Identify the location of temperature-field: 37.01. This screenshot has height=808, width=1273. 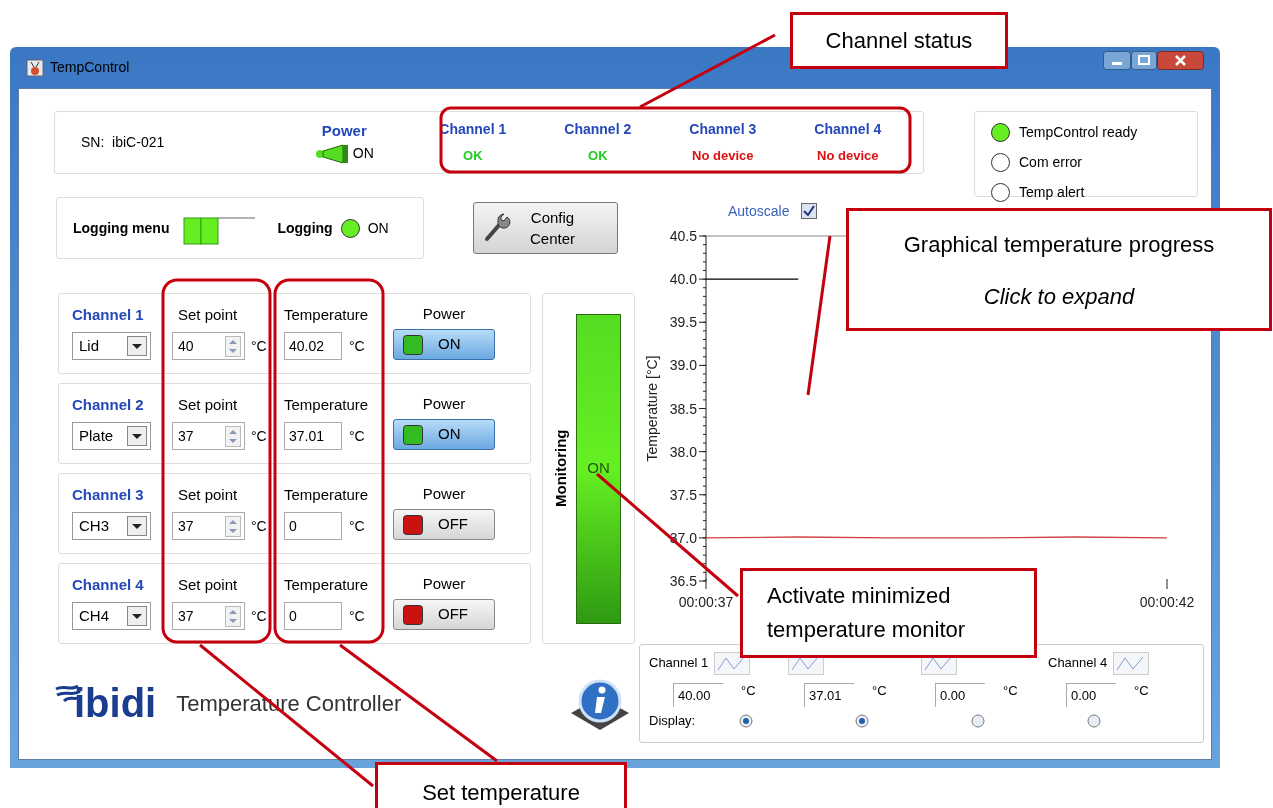
(313, 436).